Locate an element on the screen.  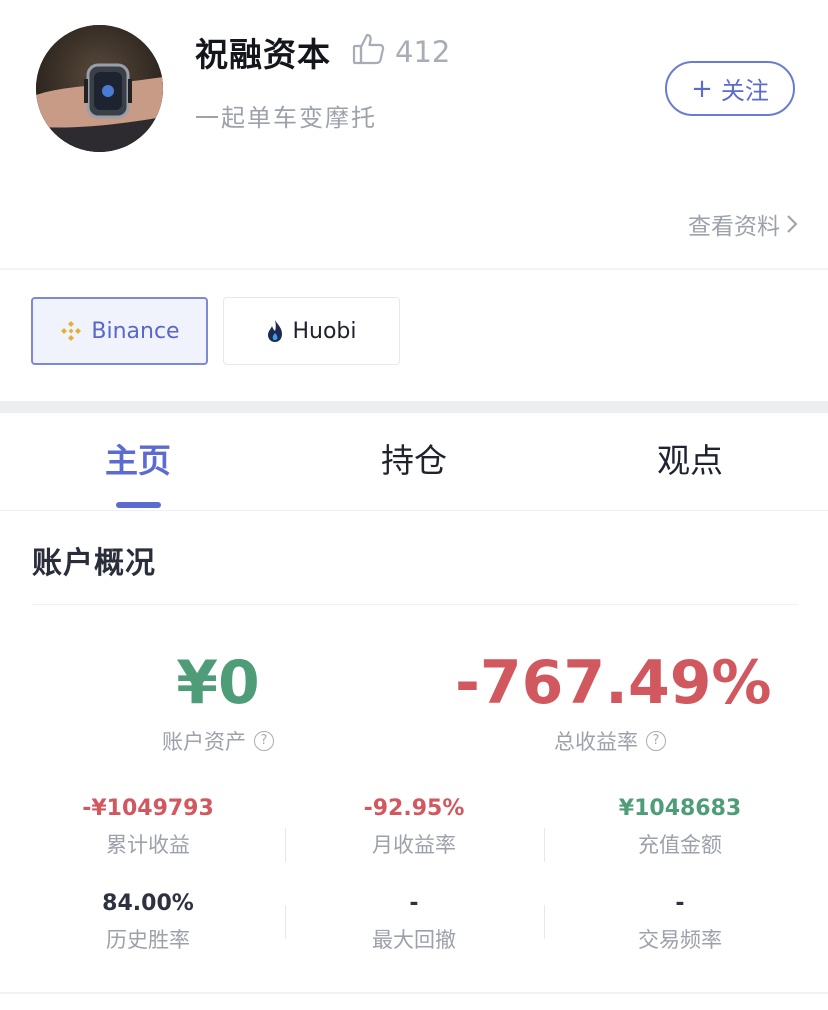
account-assets-value: ¥0 is located at coordinates (218, 683).